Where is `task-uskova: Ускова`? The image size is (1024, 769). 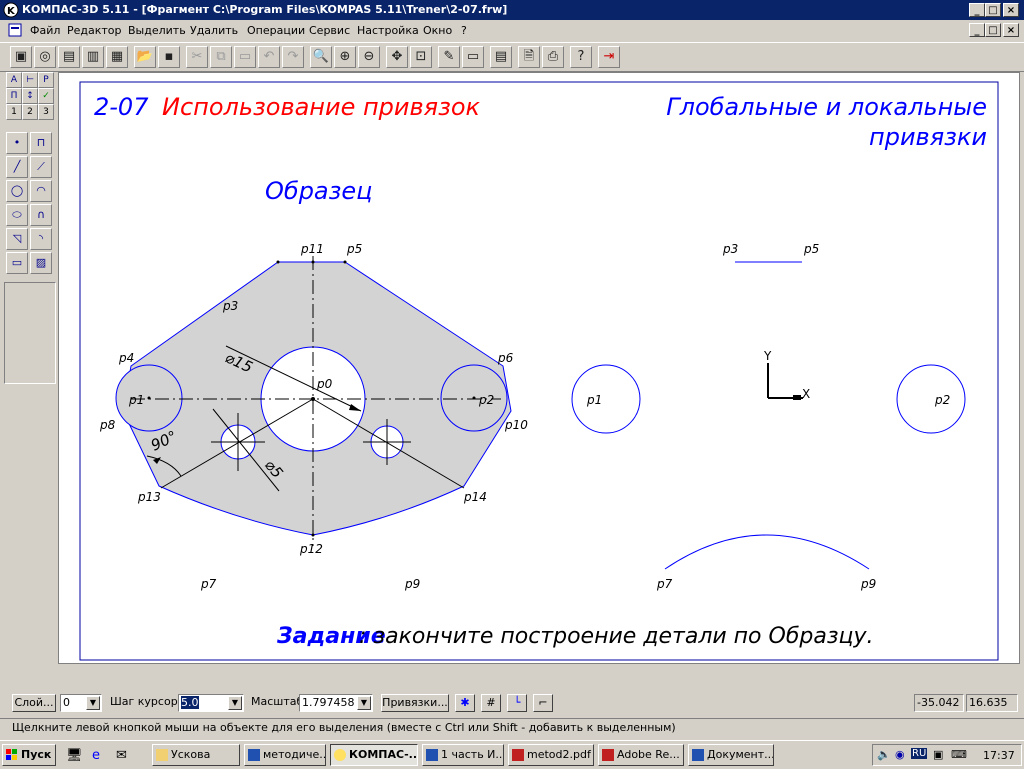
task-uskova: Ускова is located at coordinates (196, 755).